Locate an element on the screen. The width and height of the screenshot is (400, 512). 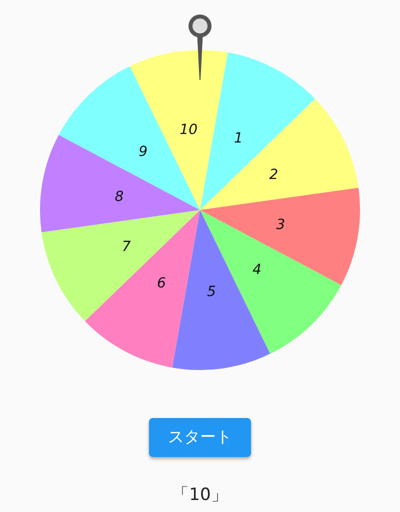
segment-label: 6 is located at coordinates (161, 283).